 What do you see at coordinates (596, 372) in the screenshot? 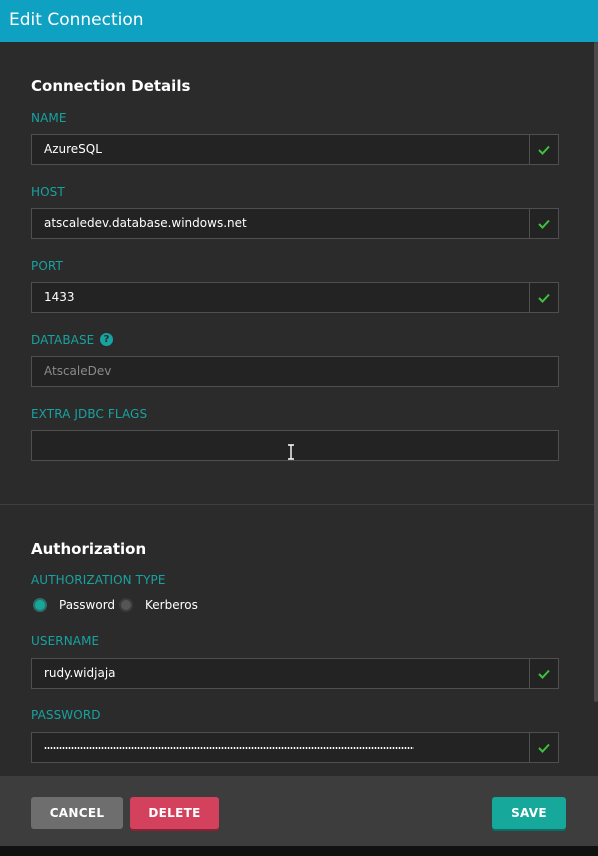
I see `scrollbar` at bounding box center [596, 372].